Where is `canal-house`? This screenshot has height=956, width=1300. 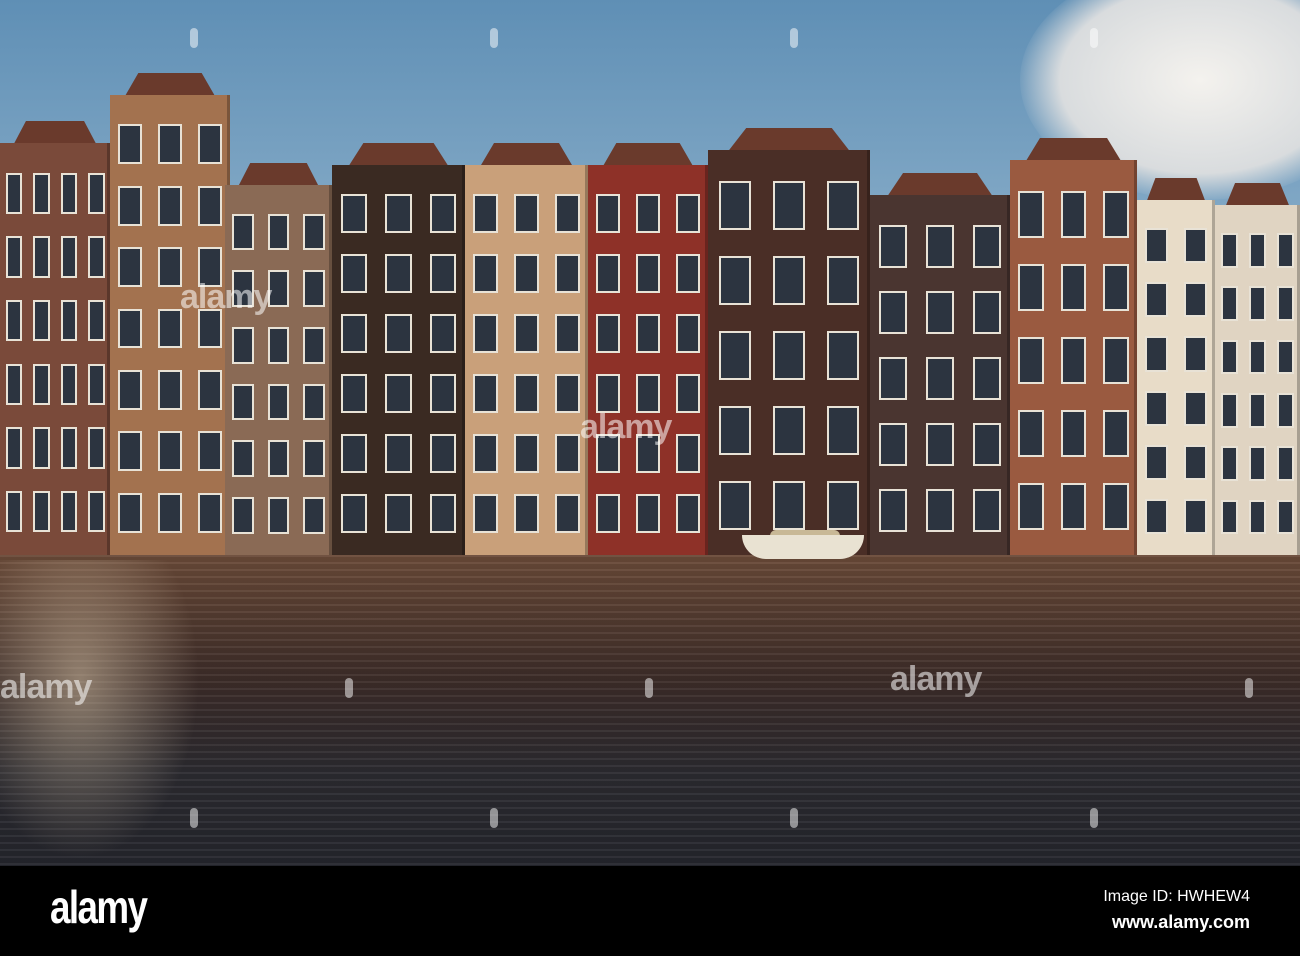
canal-house is located at coordinates (940, 364).